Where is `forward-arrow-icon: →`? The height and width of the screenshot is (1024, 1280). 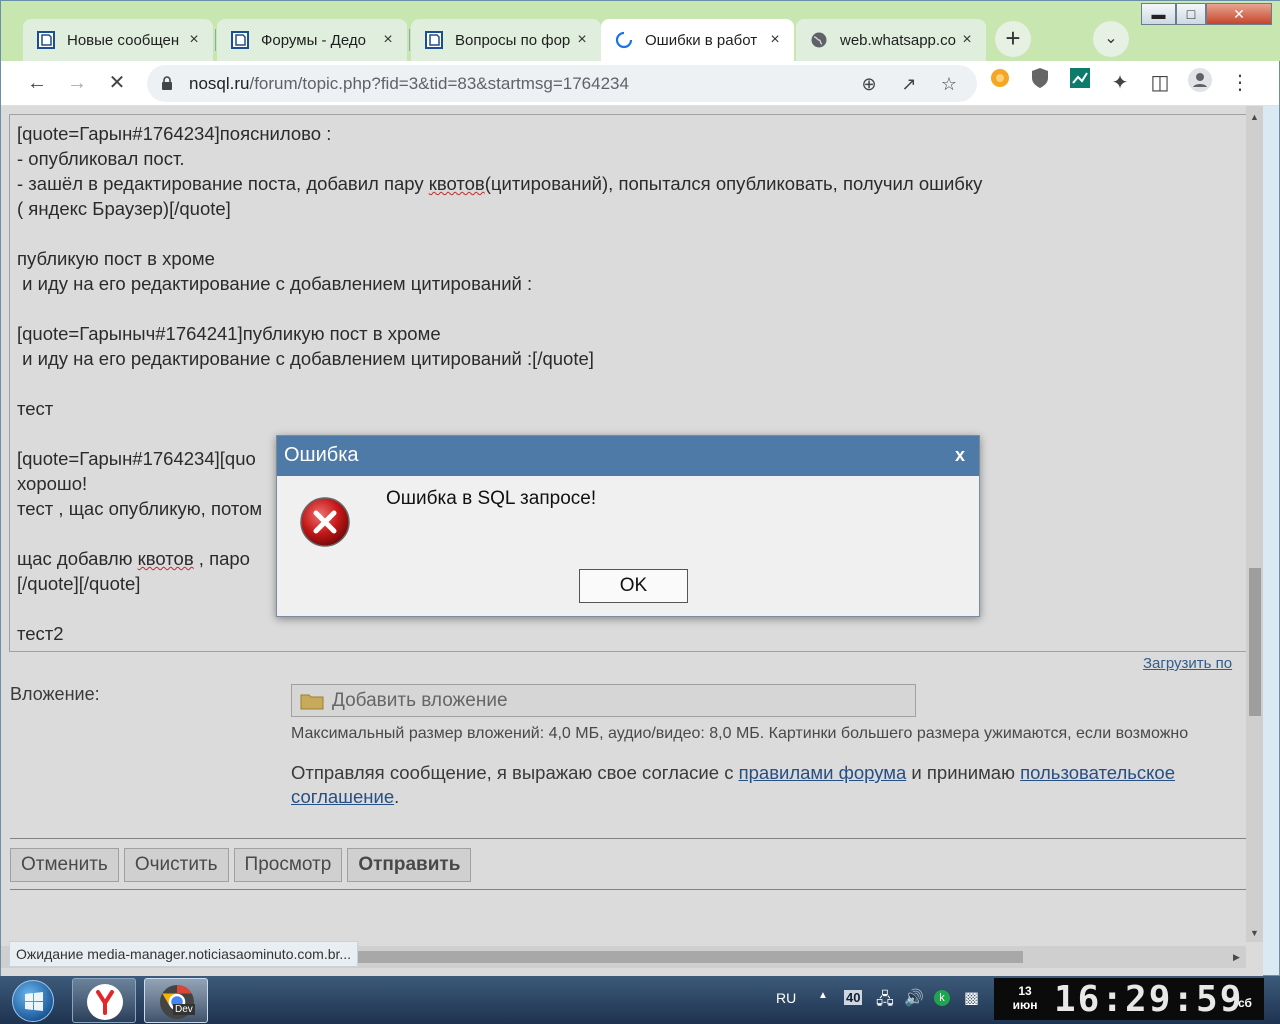
forward-arrow-icon: → is located at coordinates (77, 83).